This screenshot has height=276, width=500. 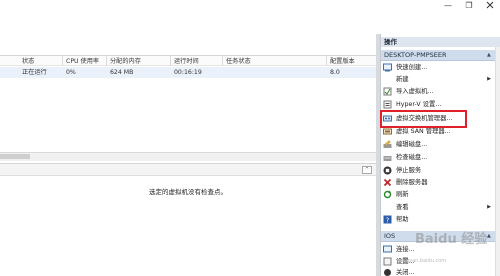 I want to click on action-label: 查看, so click(x=402, y=207).